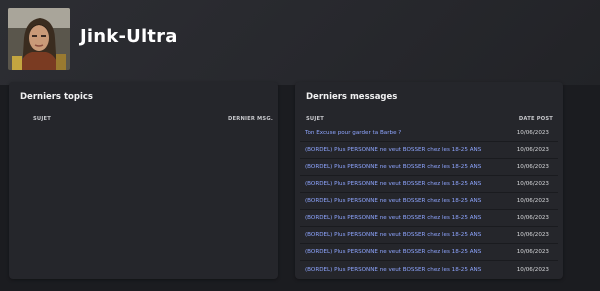  Describe the element at coordinates (353, 133) in the screenshot. I see `message-link: Ton Excuse pour garder ta Barbe ?` at that location.